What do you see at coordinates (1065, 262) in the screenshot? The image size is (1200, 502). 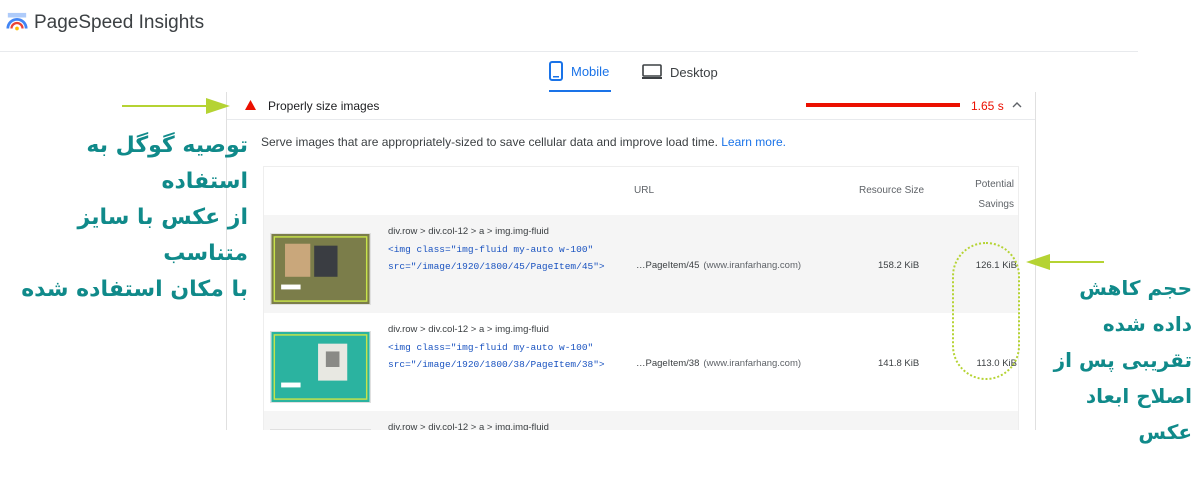 I see `arrow-left-icon` at bounding box center [1065, 262].